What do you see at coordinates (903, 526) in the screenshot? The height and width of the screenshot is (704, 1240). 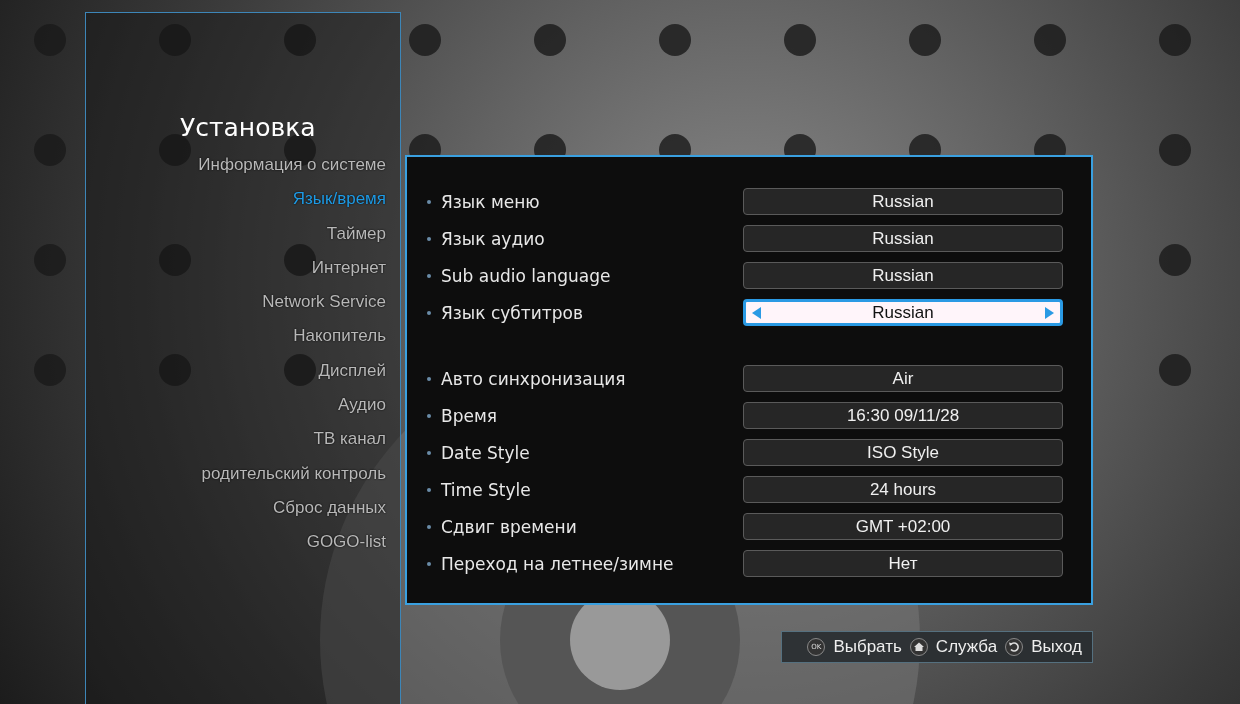 I see `setting-value-field: GMT +02:00` at bounding box center [903, 526].